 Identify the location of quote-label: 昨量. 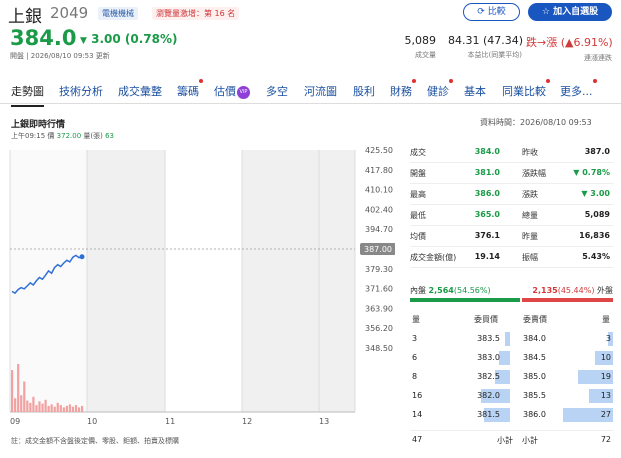
(530, 236).